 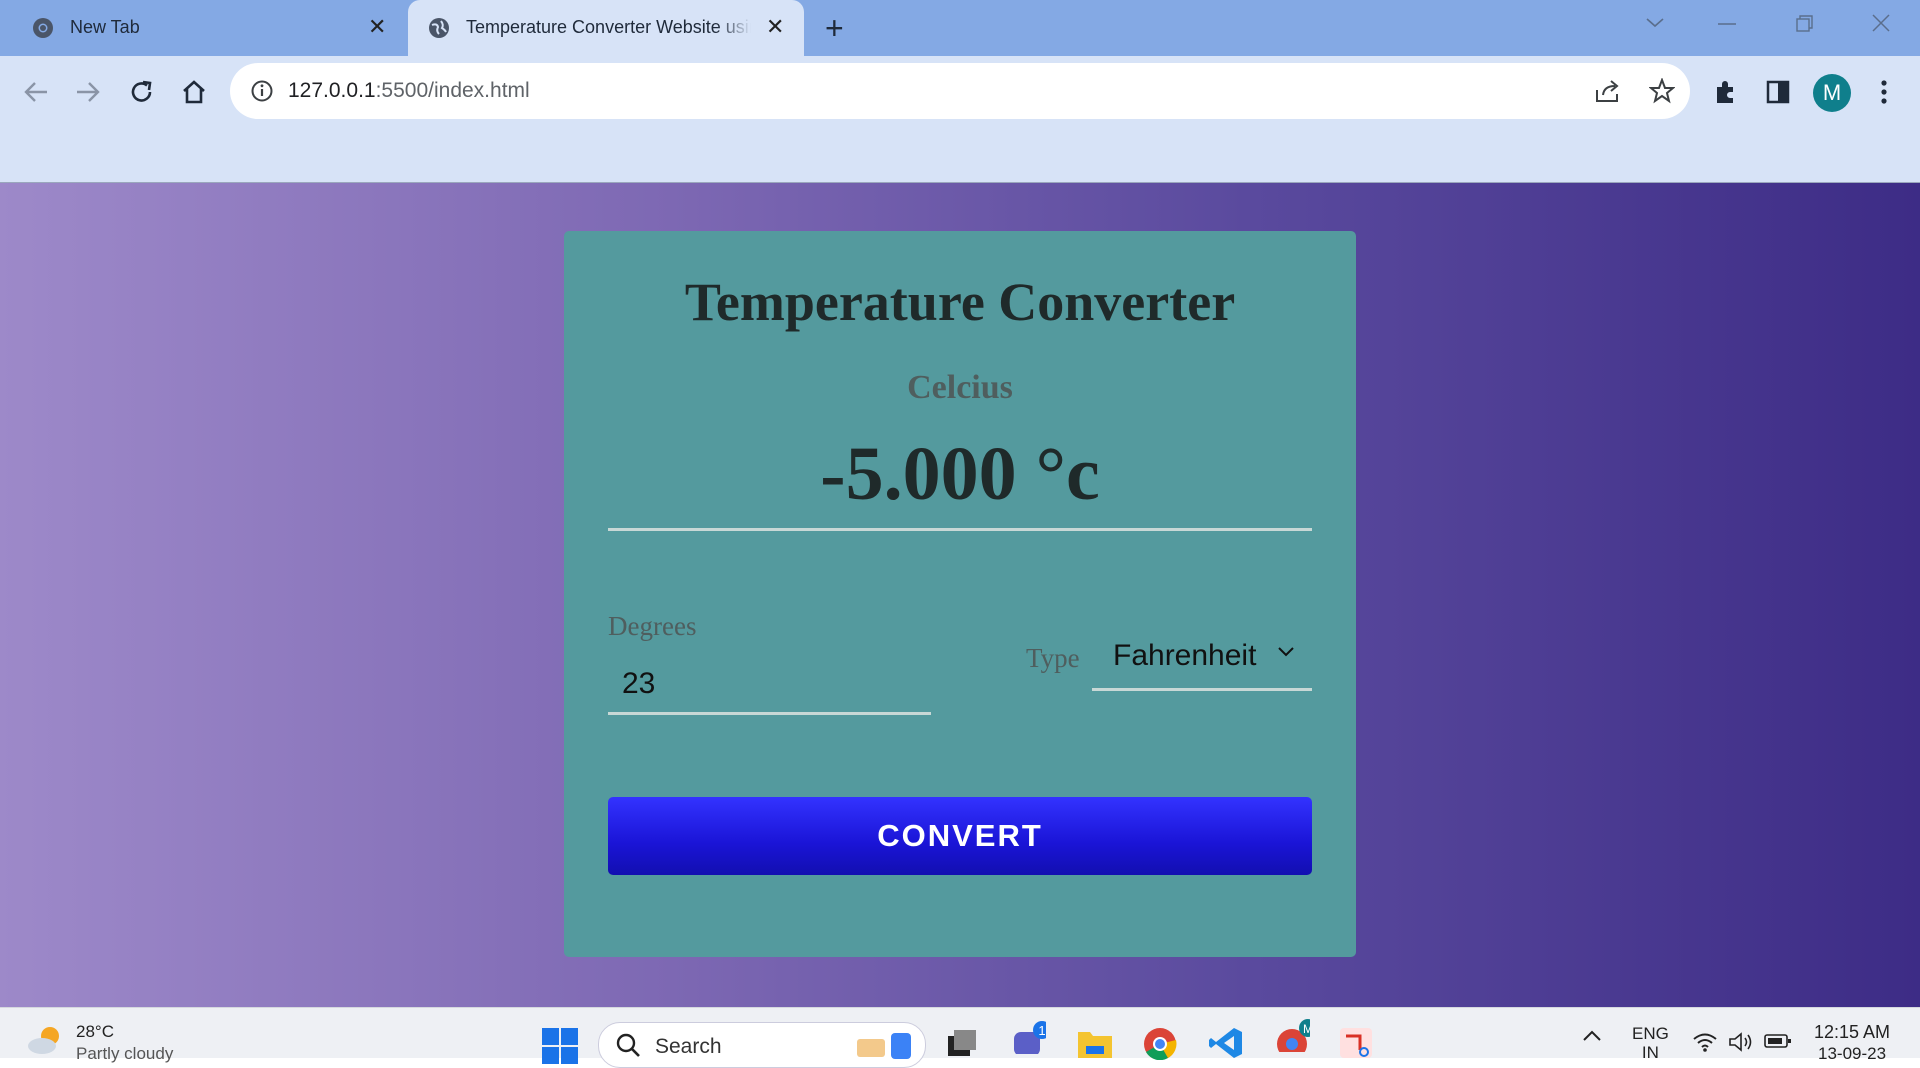 I want to click on chrome-profile-icon: M, so click(x=1292, y=1035).